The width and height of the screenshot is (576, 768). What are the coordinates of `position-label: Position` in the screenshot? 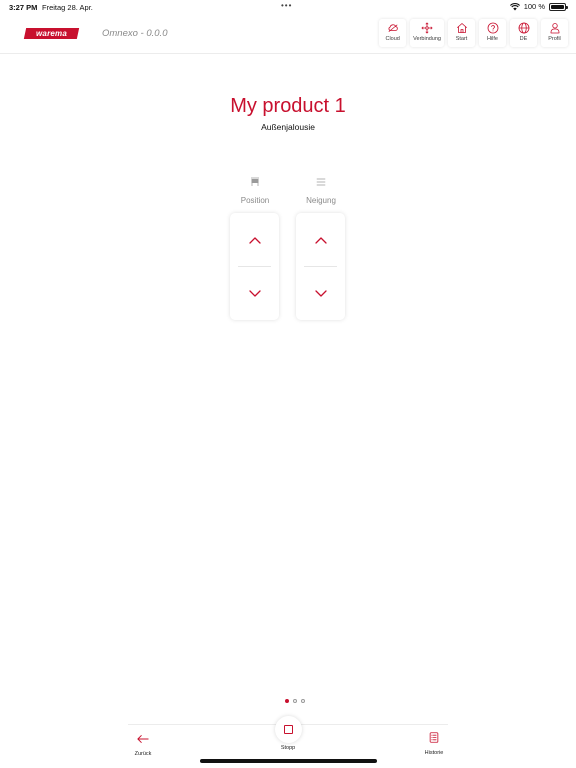 It's located at (255, 200).